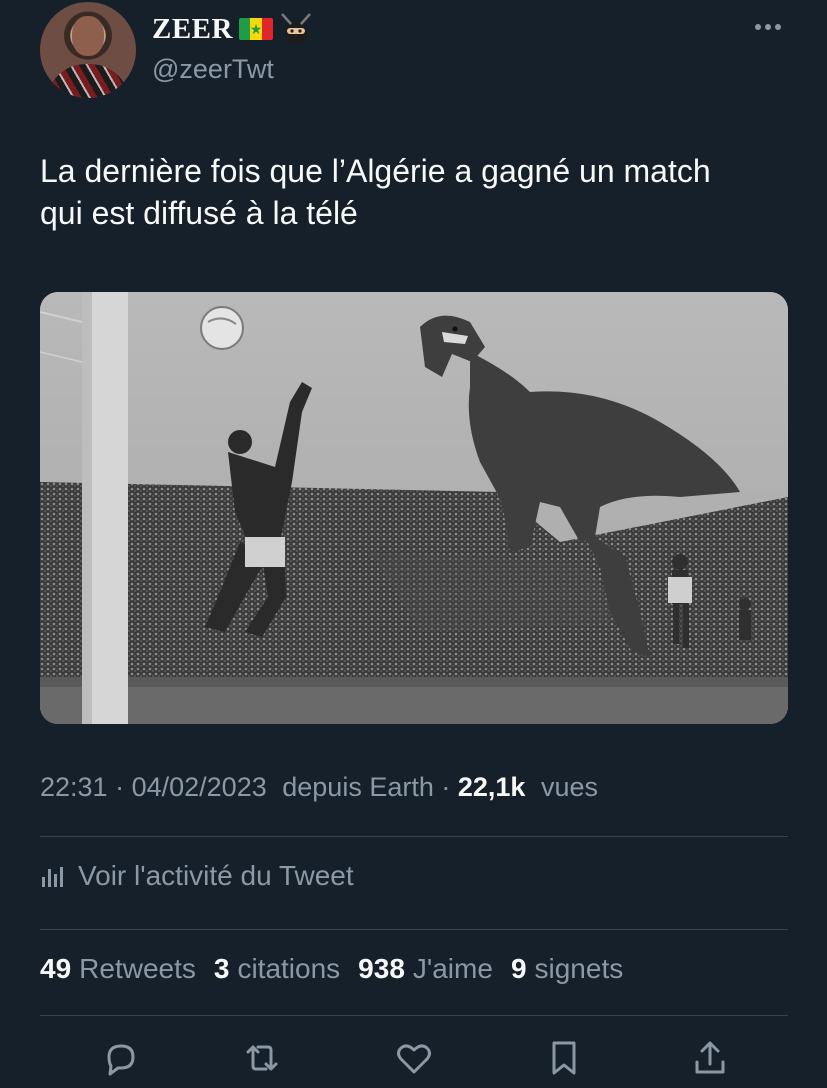 This screenshot has height=1088, width=827. I want to click on display-name: ZEER, so click(192, 29).